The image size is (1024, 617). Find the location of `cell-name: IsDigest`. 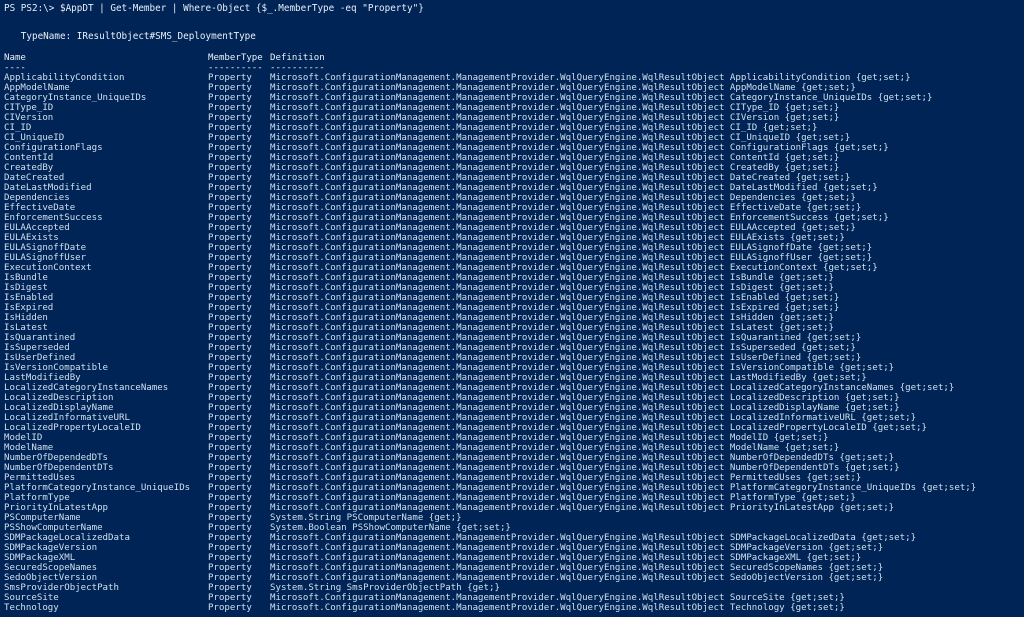

cell-name: IsDigest is located at coordinates (26, 288).